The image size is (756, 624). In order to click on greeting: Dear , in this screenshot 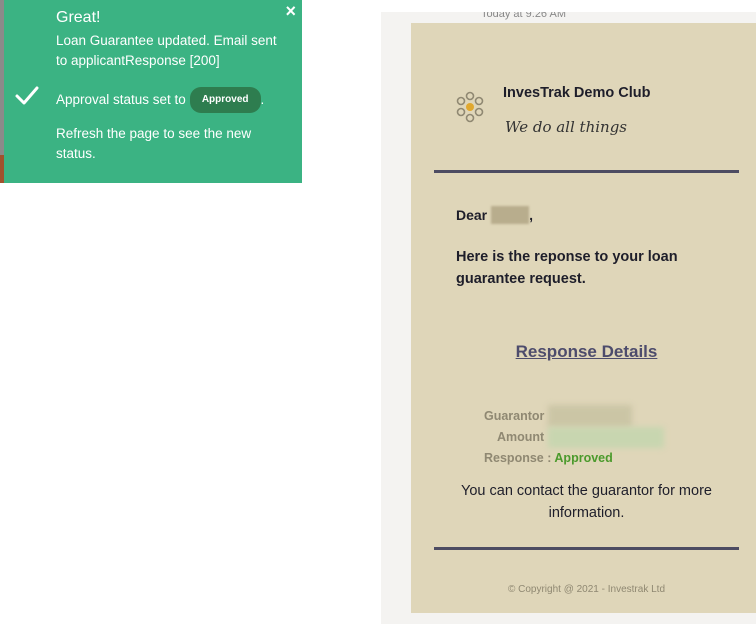, I will do `click(494, 215)`.